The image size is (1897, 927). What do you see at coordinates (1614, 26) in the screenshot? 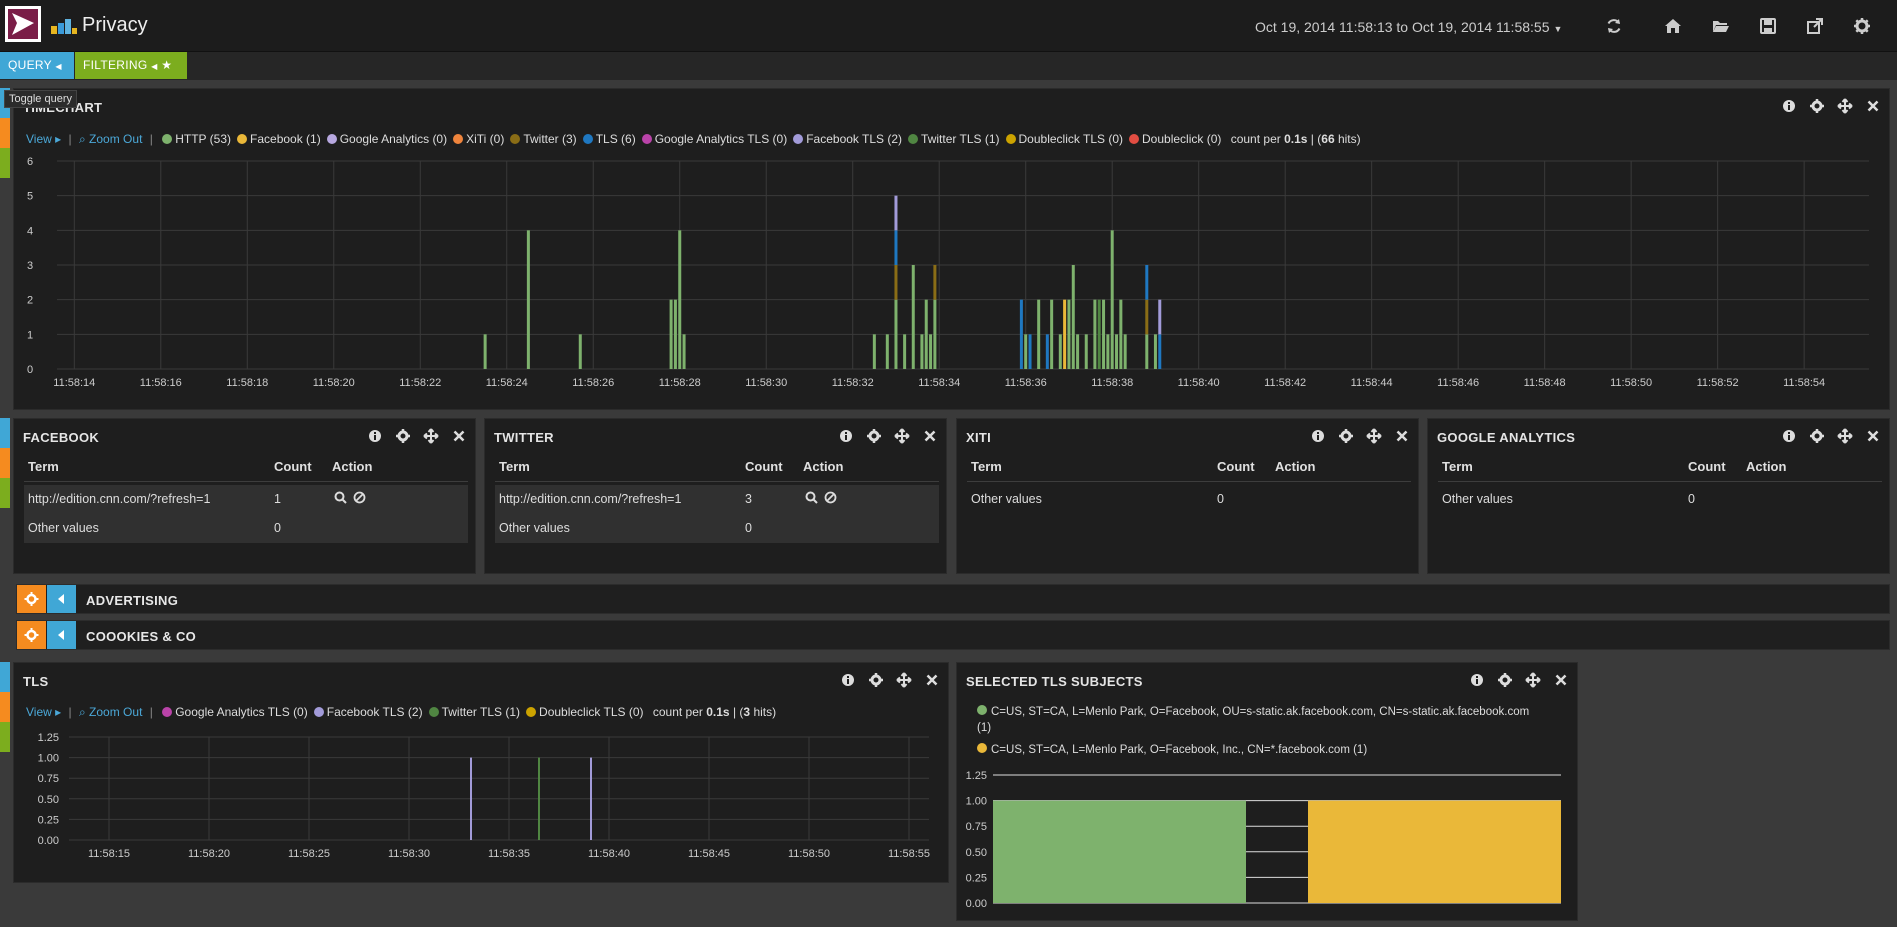
I see `refresh-icon` at bounding box center [1614, 26].